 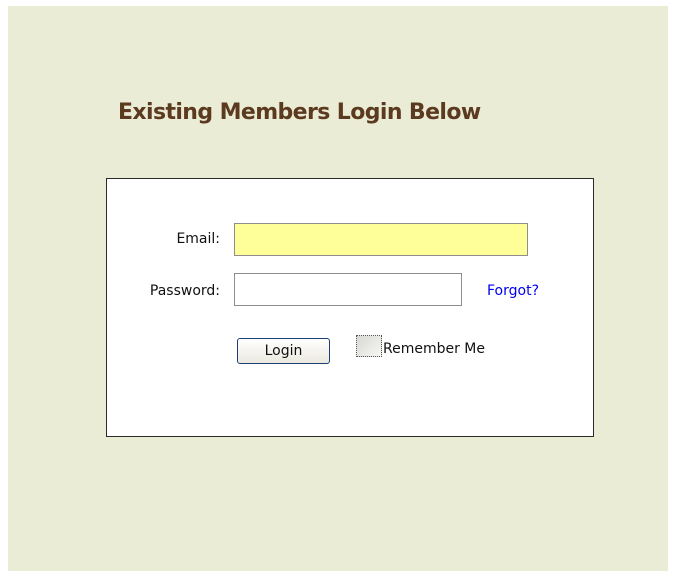 I want to click on page-title: Existing Members Login Below, so click(x=299, y=112).